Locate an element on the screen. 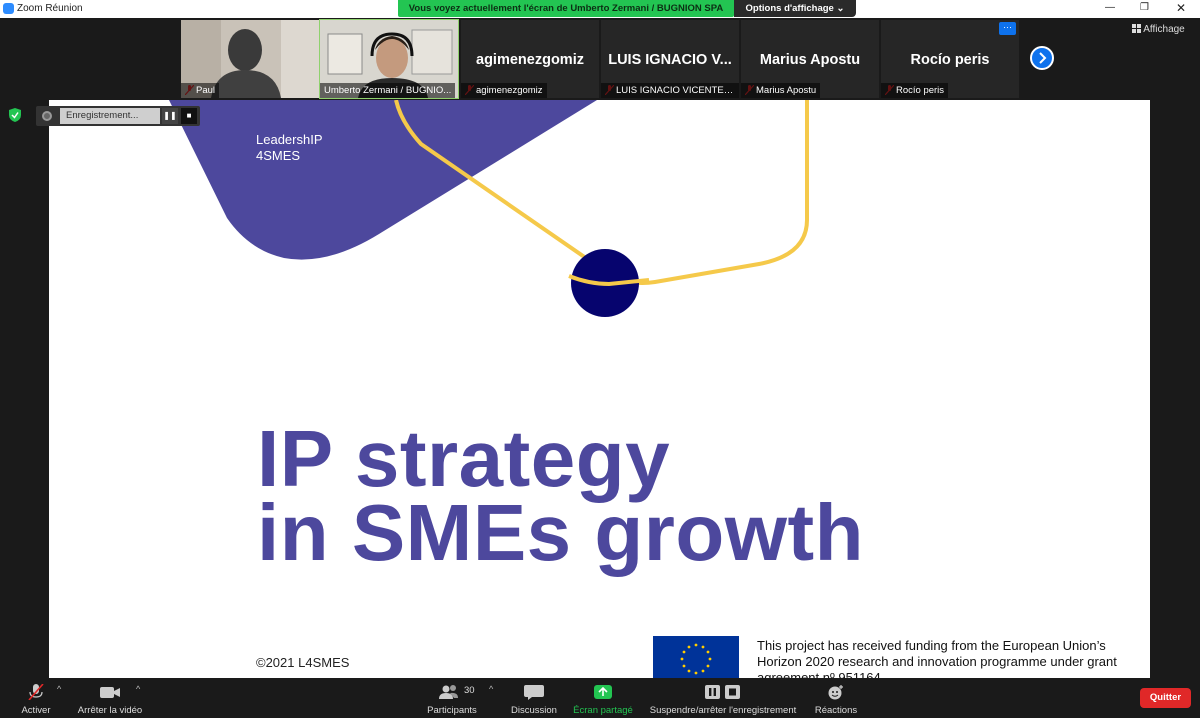 The height and width of the screenshot is (718, 1200). reactions-button: Réactions is located at coordinates (836, 698).